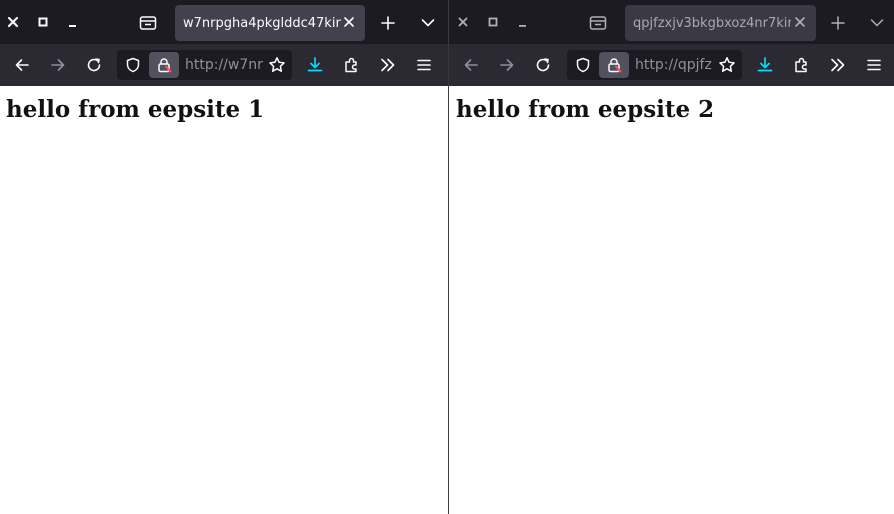  What do you see at coordinates (585, 109) in the screenshot?
I see `page-heading: hello from eepsite 2` at bounding box center [585, 109].